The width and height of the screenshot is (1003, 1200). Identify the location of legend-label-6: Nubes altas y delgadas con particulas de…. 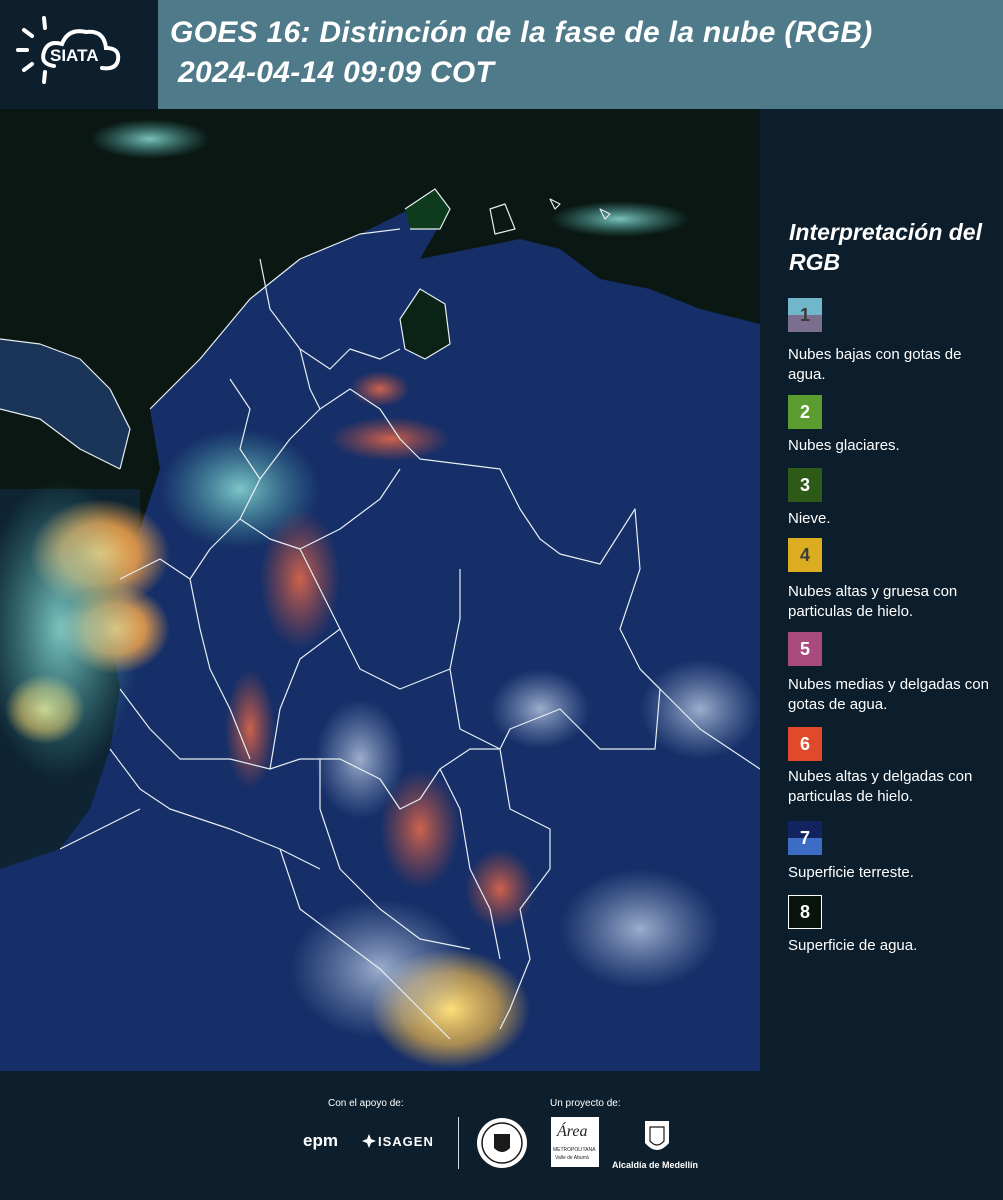
(880, 786).